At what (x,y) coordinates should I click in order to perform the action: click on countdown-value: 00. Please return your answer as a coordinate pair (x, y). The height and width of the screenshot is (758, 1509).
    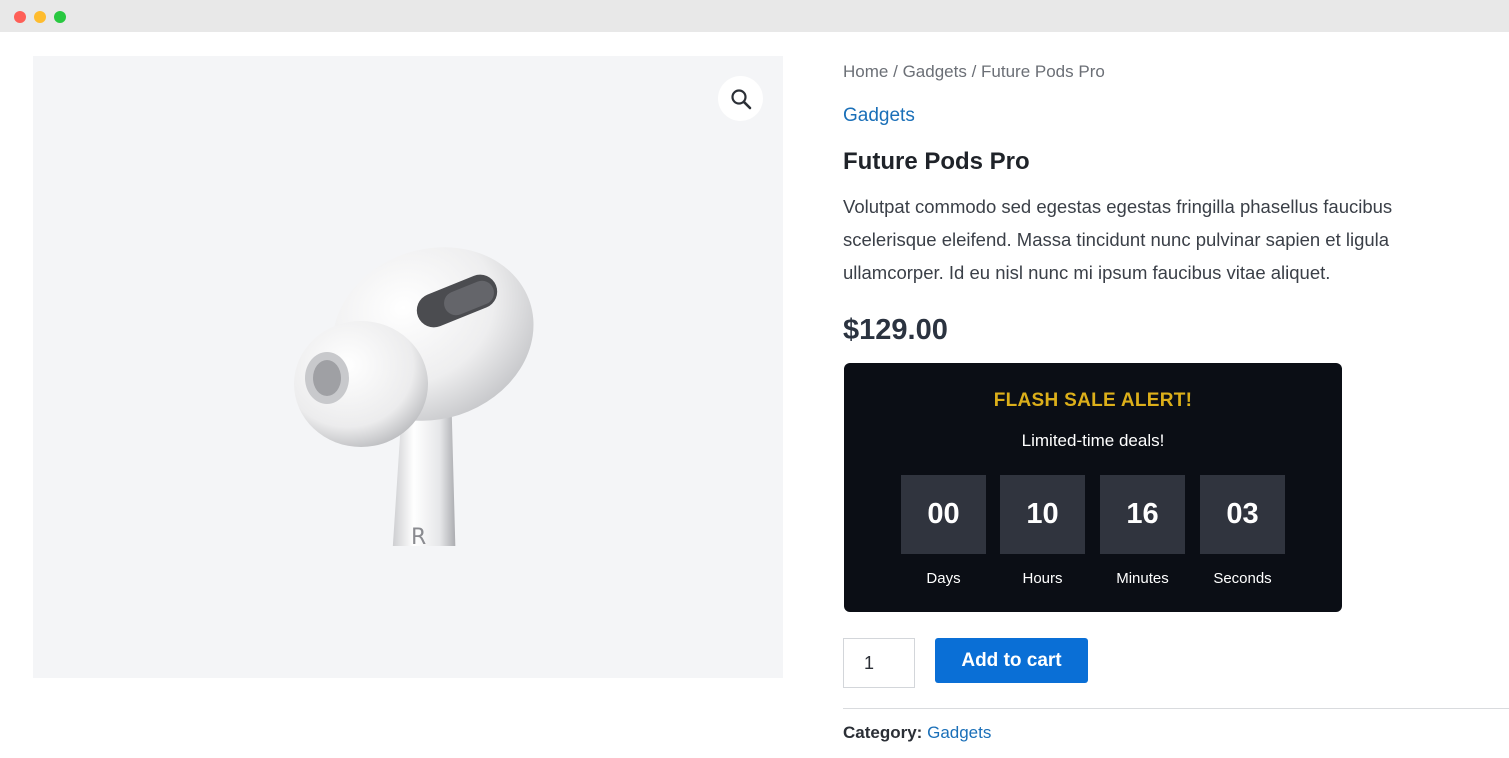
    Looking at the image, I should click on (943, 514).